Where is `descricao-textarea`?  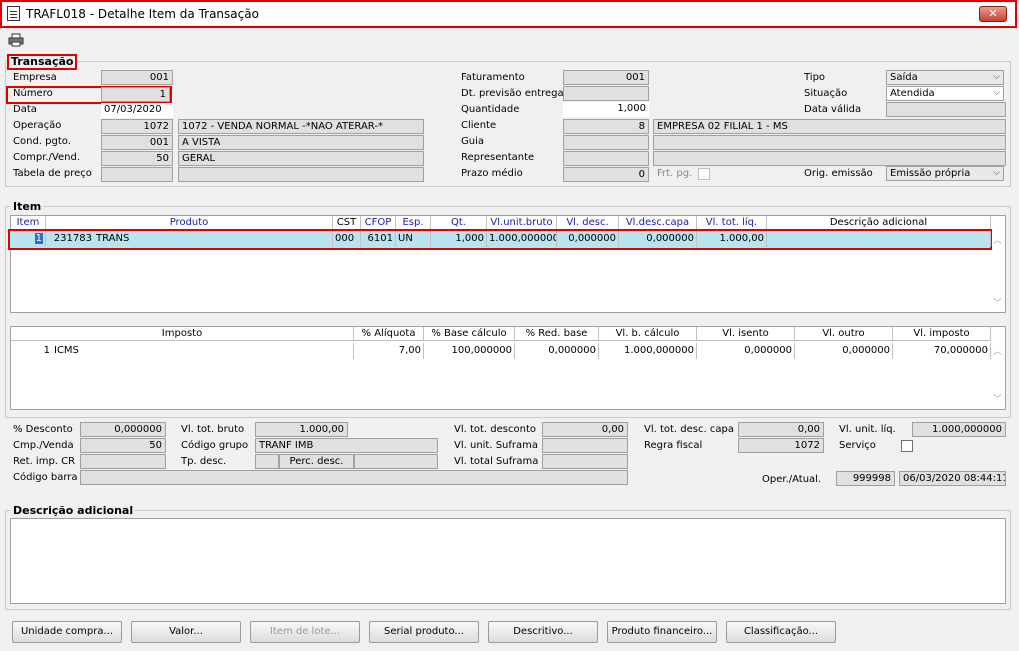
descricao-textarea is located at coordinates (508, 561).